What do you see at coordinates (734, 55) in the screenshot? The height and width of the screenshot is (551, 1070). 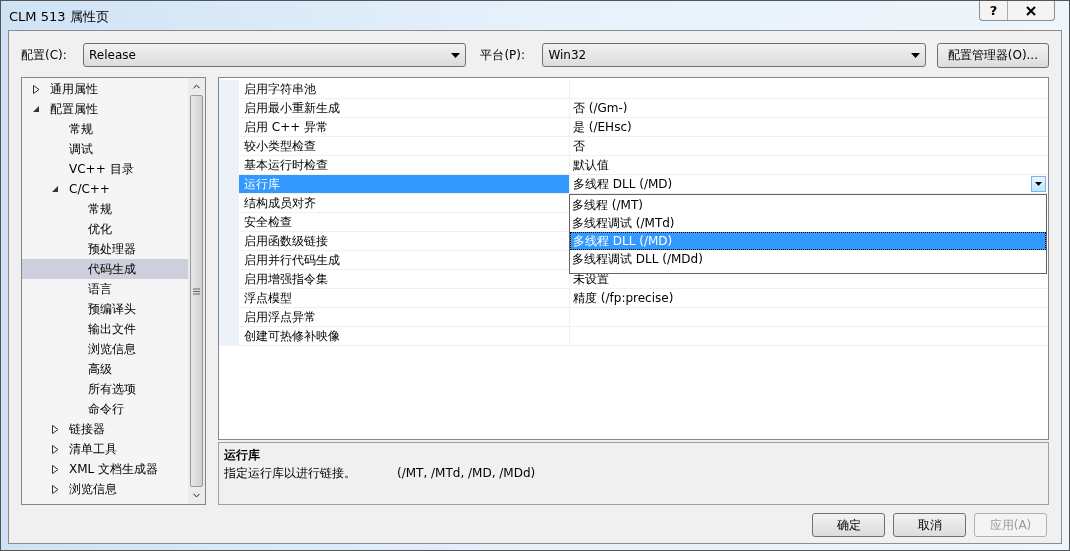 I see `platform-dropdown: Win32` at bounding box center [734, 55].